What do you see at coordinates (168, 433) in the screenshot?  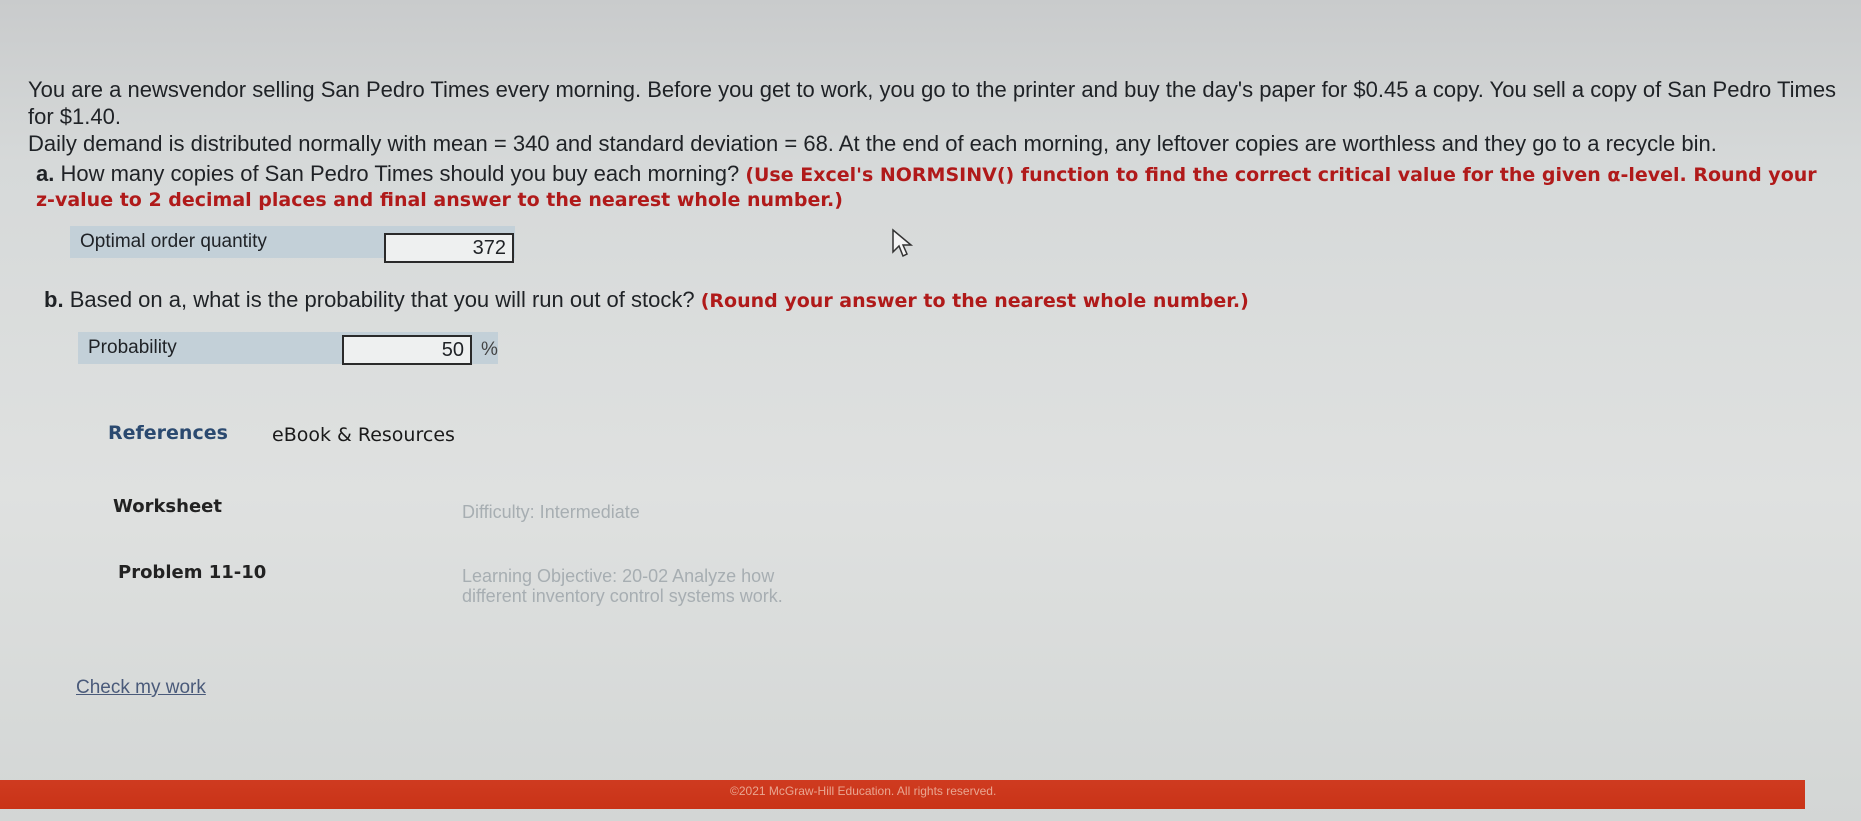 I see `tab-references: References` at bounding box center [168, 433].